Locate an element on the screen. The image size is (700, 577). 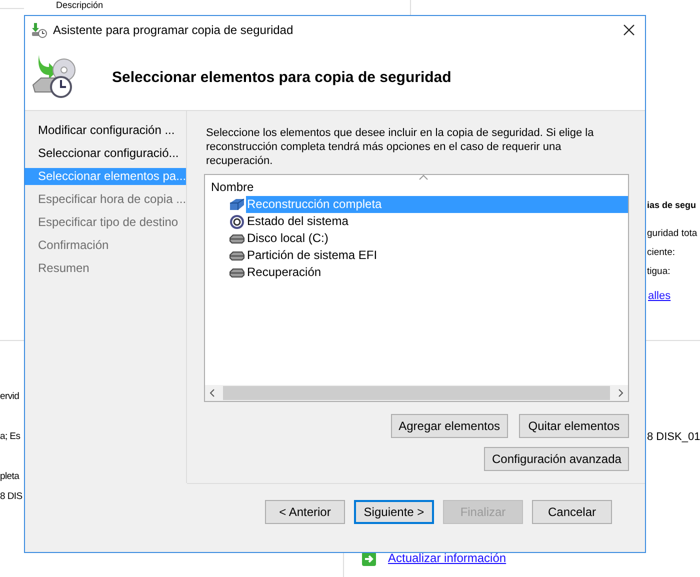
window-title: Asistente para programar copia de seguridad is located at coordinates (173, 30).